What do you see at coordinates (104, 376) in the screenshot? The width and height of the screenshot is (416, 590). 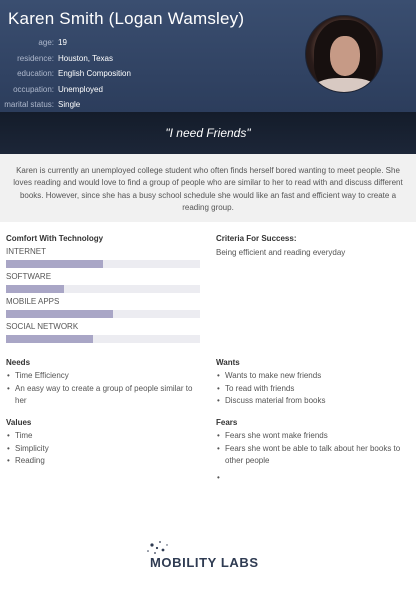 I see `list-item: Time Efficiency` at bounding box center [104, 376].